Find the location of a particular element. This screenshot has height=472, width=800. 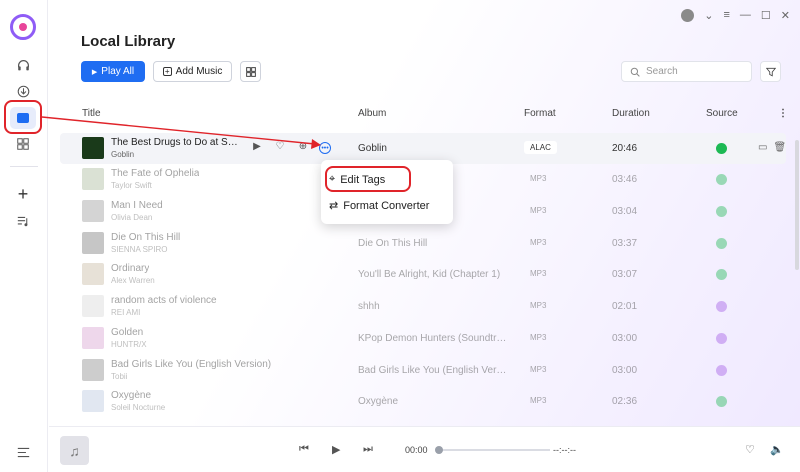

playlist-icon is located at coordinates (23, 221).